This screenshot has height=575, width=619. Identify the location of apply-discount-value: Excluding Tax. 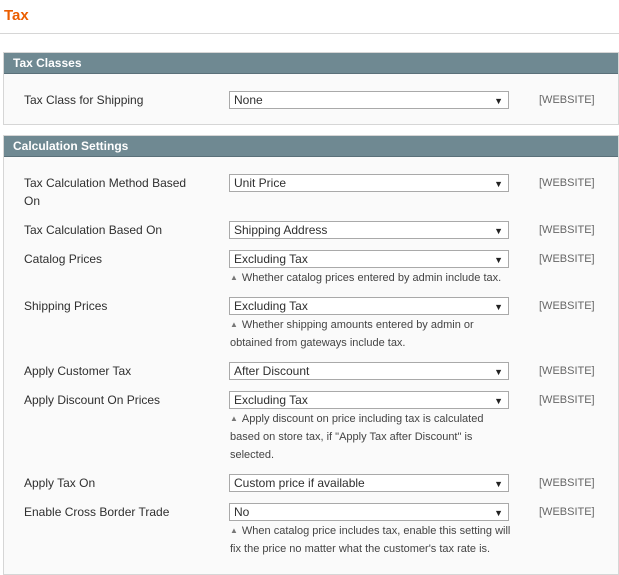
(271, 400).